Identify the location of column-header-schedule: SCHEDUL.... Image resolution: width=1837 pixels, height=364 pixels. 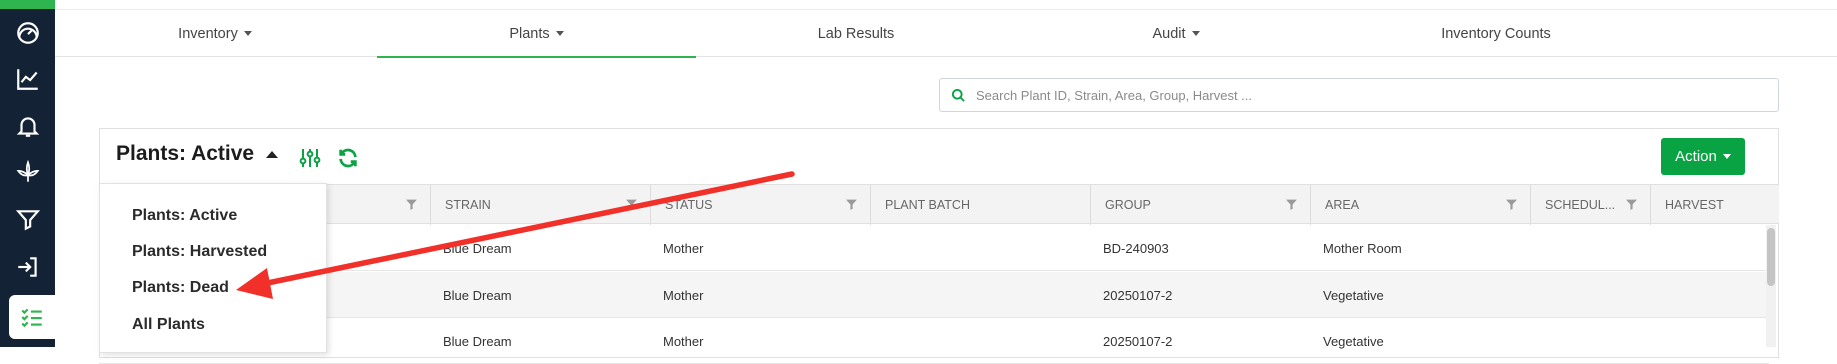
(1590, 205).